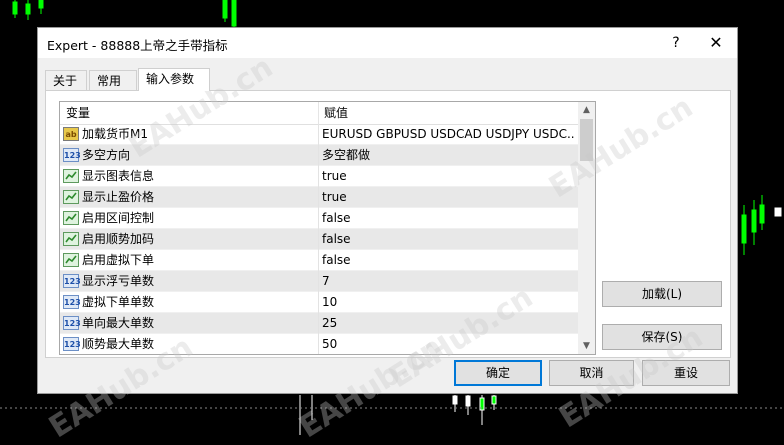 This screenshot has width=784, height=445. I want to click on variable-value: 7, so click(448, 281).